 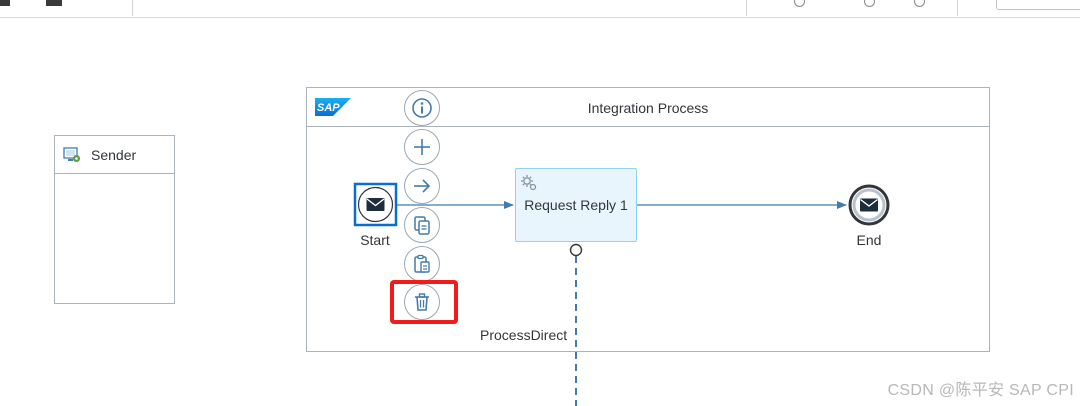 I want to click on copy-button, so click(x=422, y=225).